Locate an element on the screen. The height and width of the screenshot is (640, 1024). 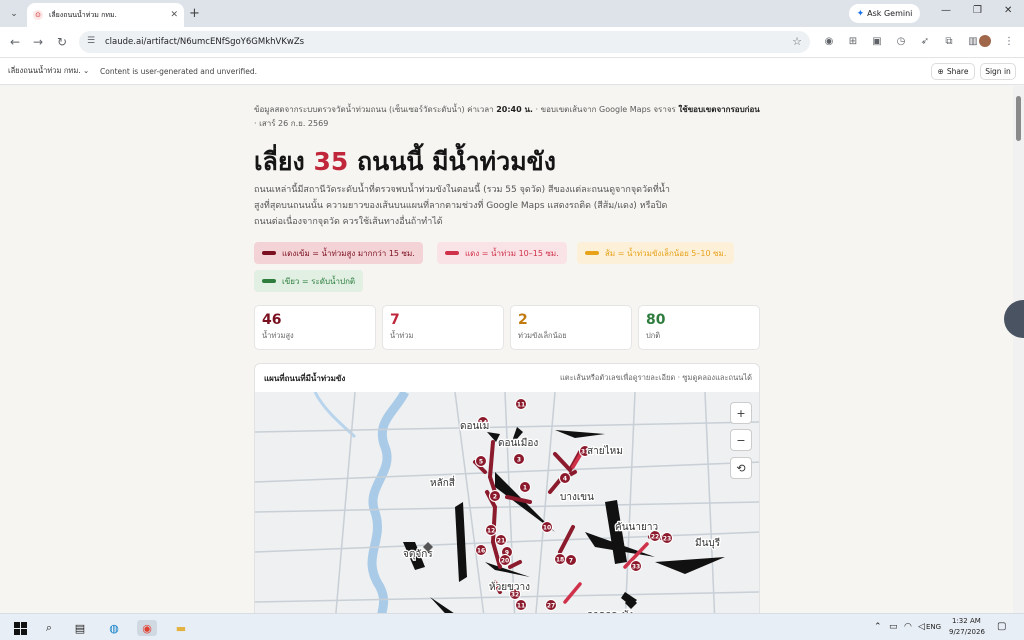
map-marker: 2 is located at coordinates (495, 496).